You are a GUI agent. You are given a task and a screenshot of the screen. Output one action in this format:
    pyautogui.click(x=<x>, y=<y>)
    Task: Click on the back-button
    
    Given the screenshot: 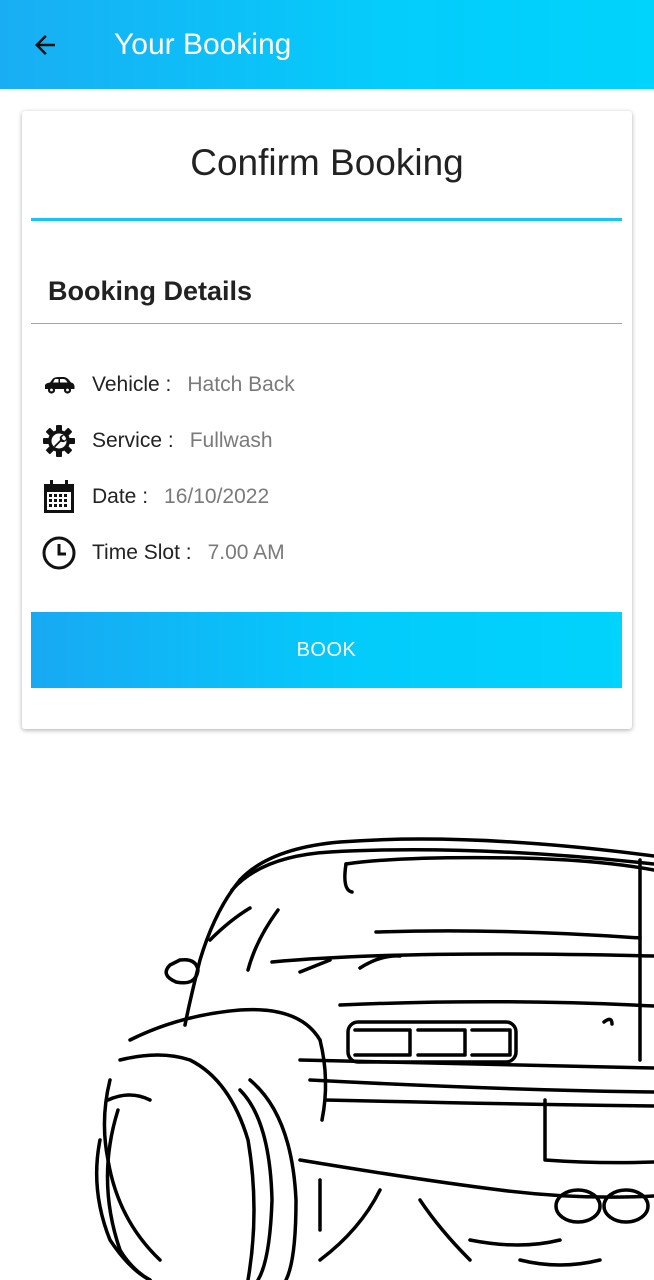 What is the action you would take?
    pyautogui.click(x=45, y=45)
    